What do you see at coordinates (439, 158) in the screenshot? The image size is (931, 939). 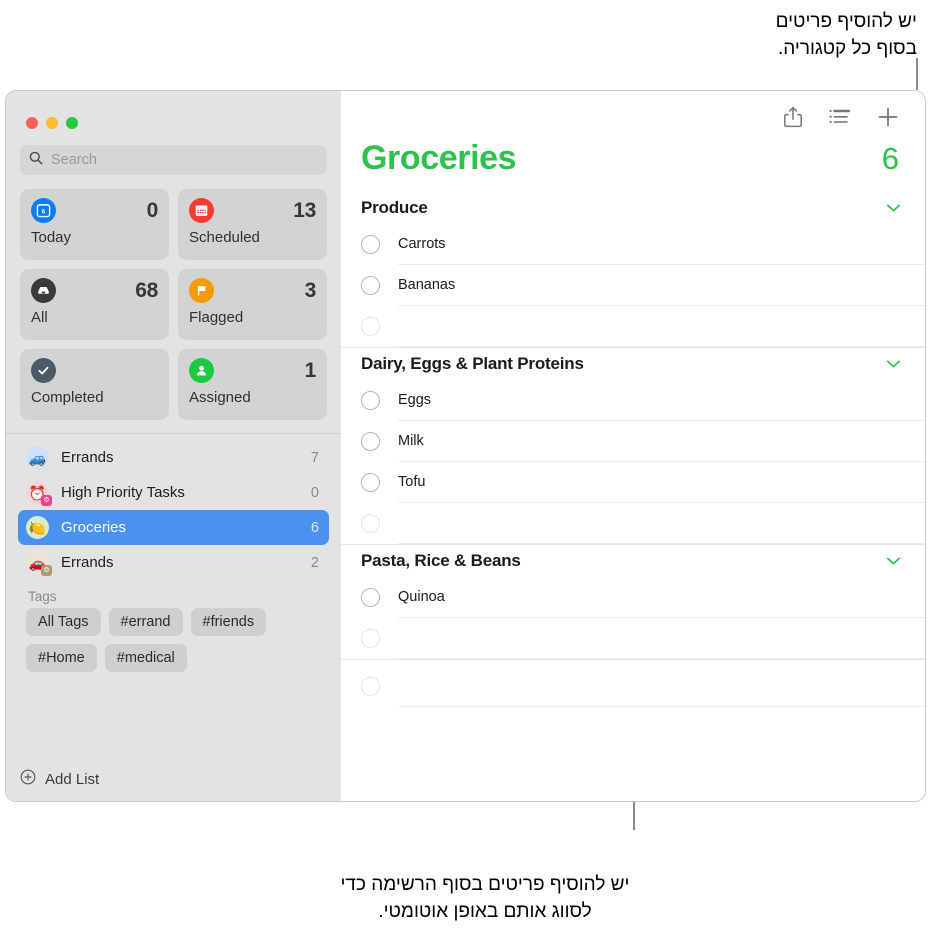 I see `page-title: Groceries` at bounding box center [439, 158].